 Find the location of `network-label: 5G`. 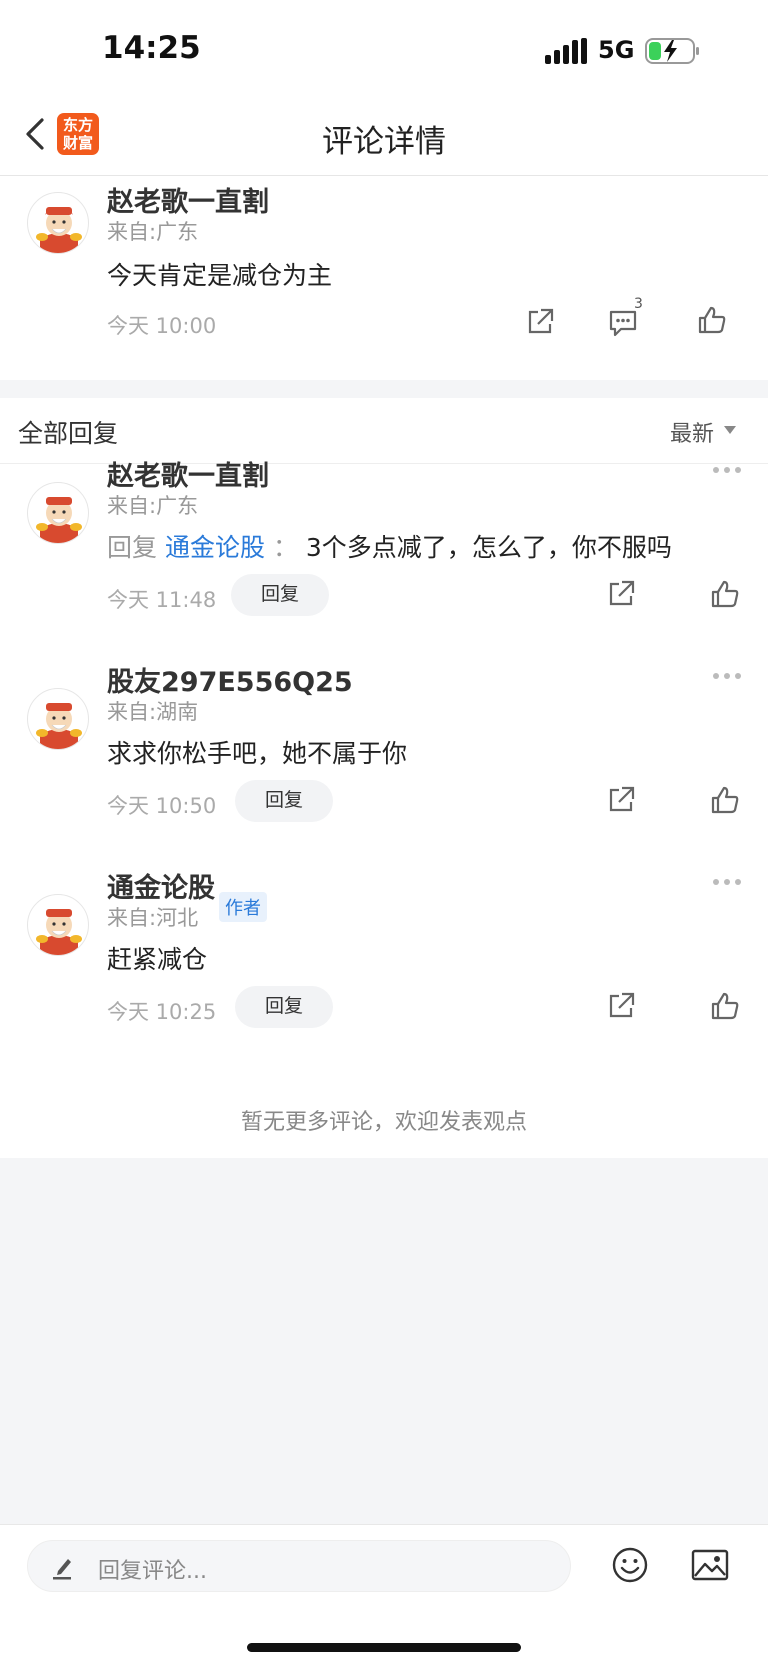

network-label: 5G is located at coordinates (616, 50).